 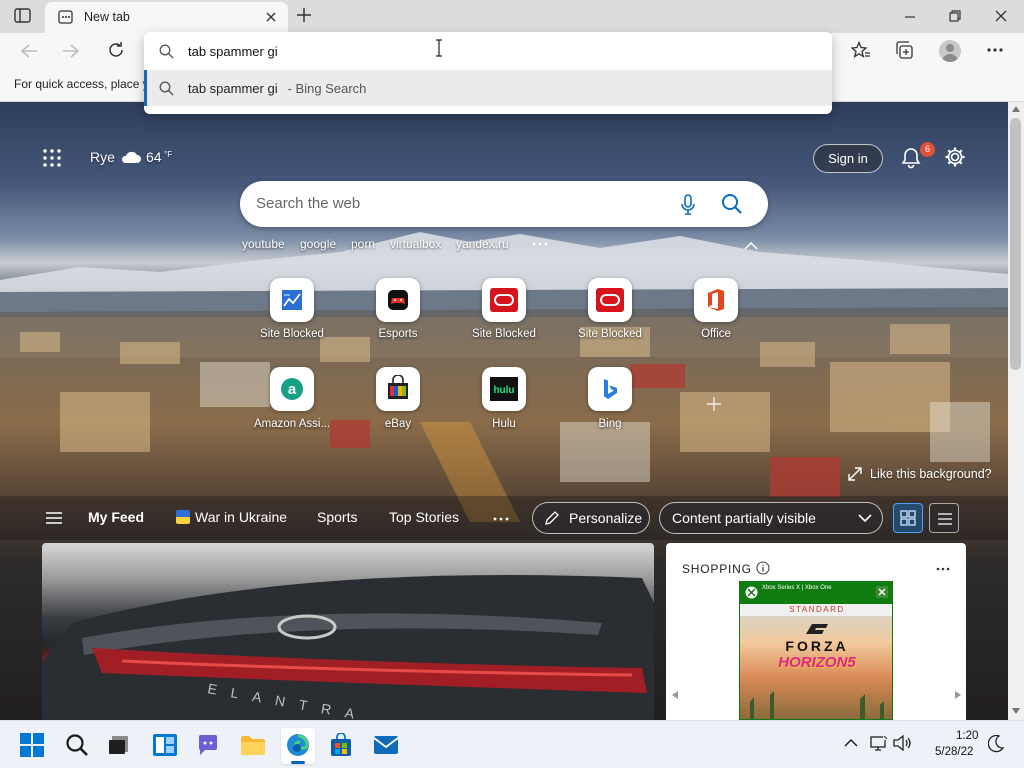 What do you see at coordinates (298, 746) in the screenshot?
I see `edge-taskbar-button` at bounding box center [298, 746].